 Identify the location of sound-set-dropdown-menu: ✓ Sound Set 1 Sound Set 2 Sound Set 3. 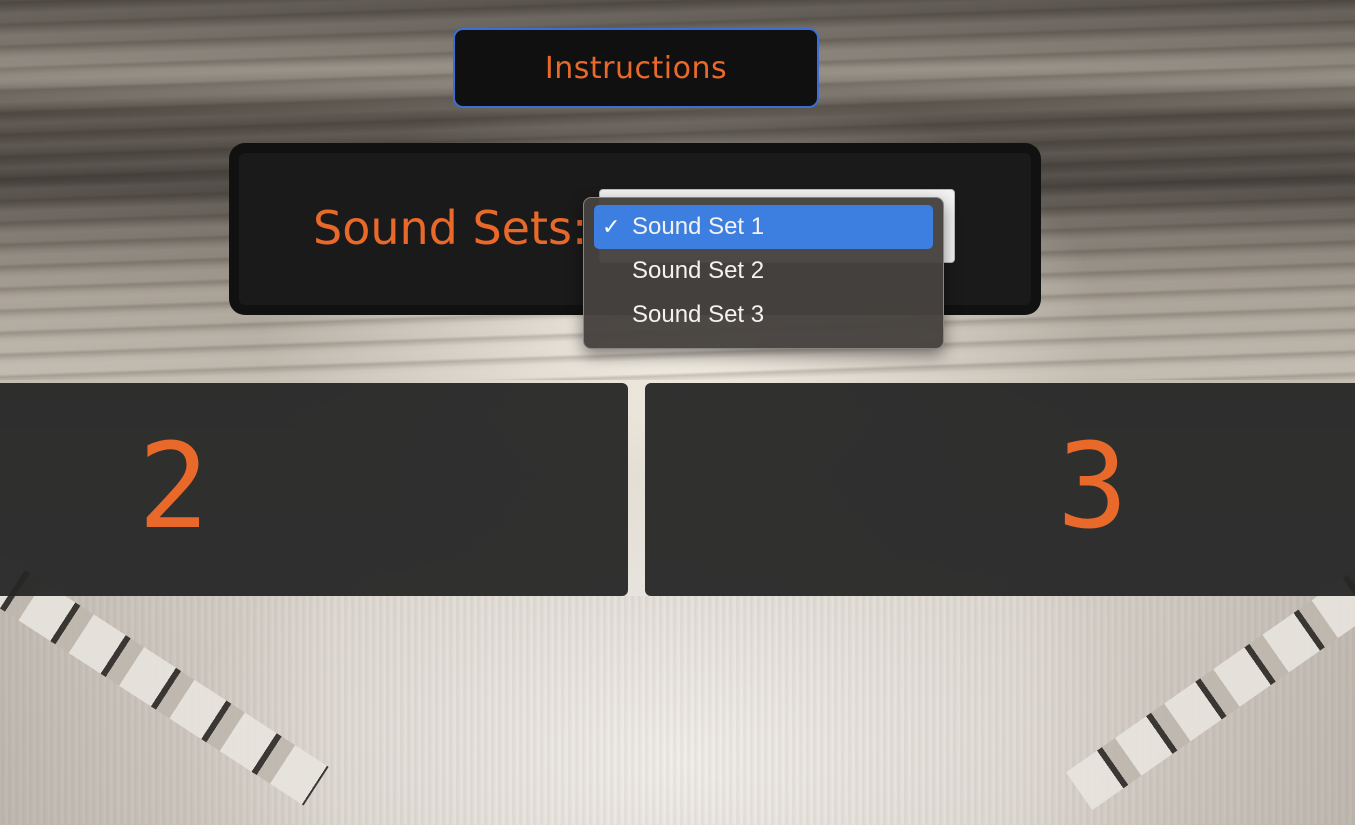
(763, 273).